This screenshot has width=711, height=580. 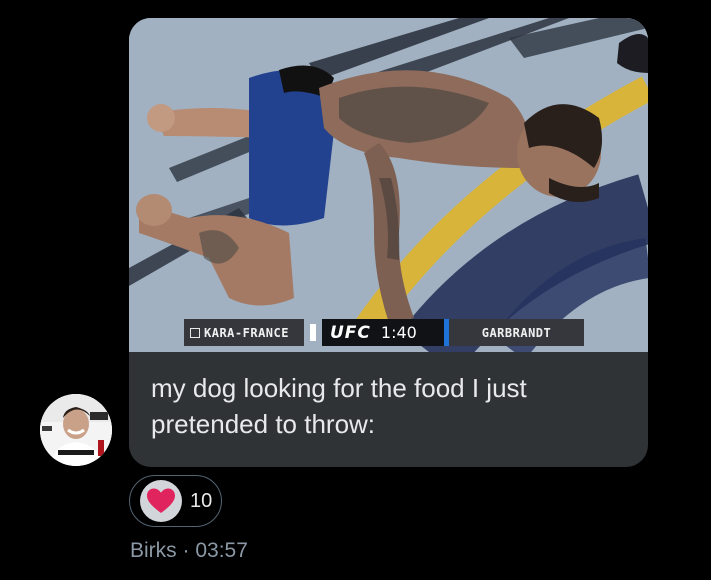 What do you see at coordinates (398, 332) in the screenshot?
I see `round-clock: 1:40` at bounding box center [398, 332].